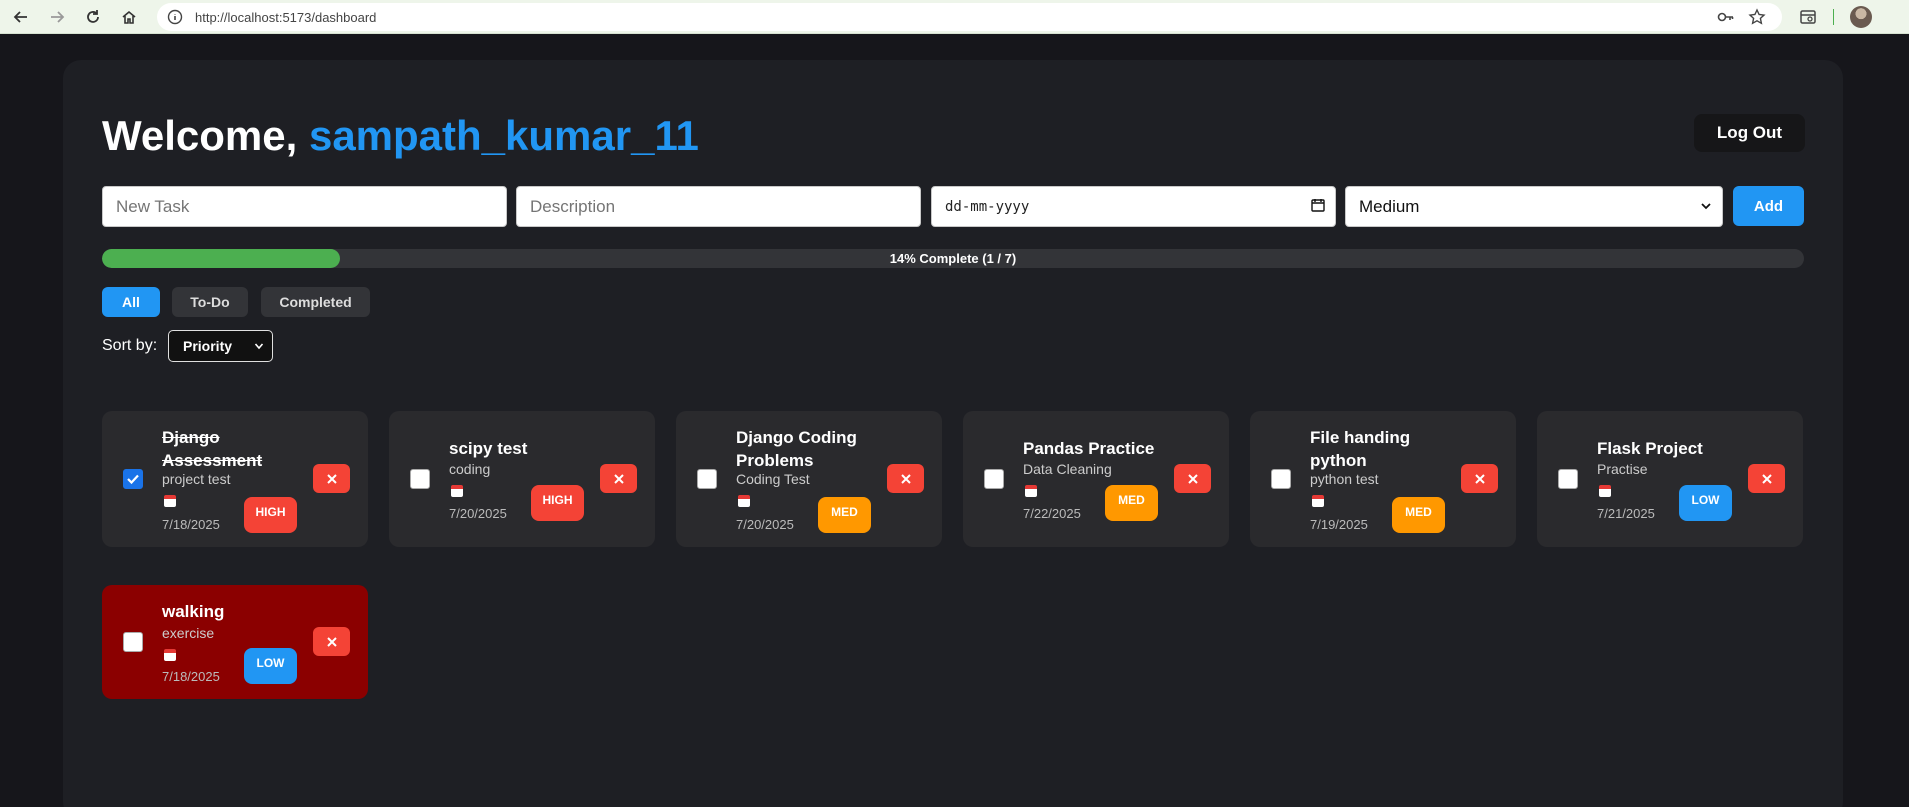 Image resolution: width=1909 pixels, height=807 pixels. What do you see at coordinates (21, 17) in the screenshot?
I see `back-arrow-icon` at bounding box center [21, 17].